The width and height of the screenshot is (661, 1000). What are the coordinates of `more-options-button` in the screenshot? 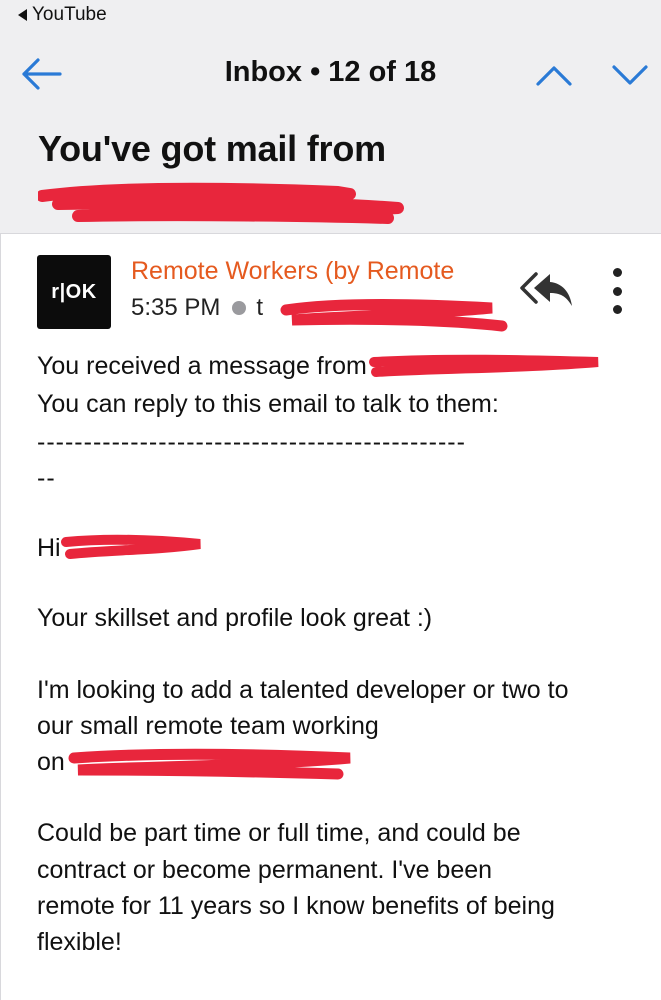 It's located at (617, 291).